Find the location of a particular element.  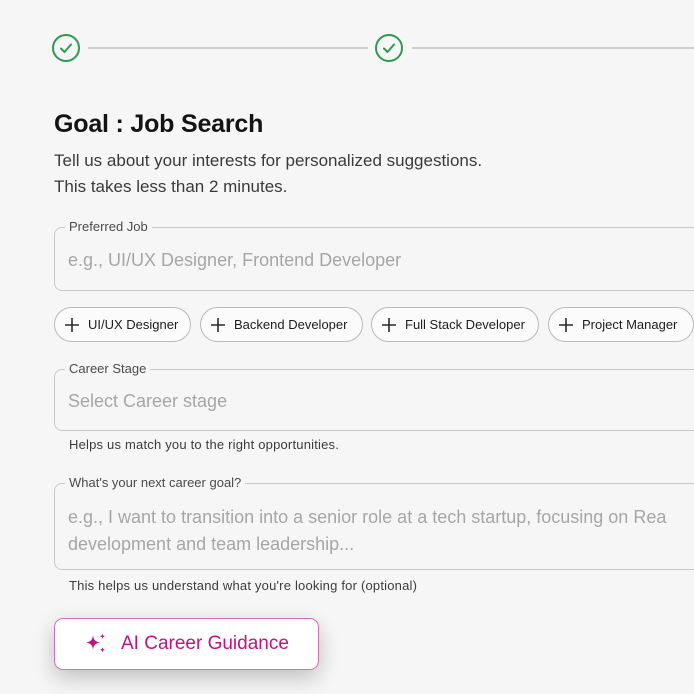

step-2-check-icon is located at coordinates (389, 48).